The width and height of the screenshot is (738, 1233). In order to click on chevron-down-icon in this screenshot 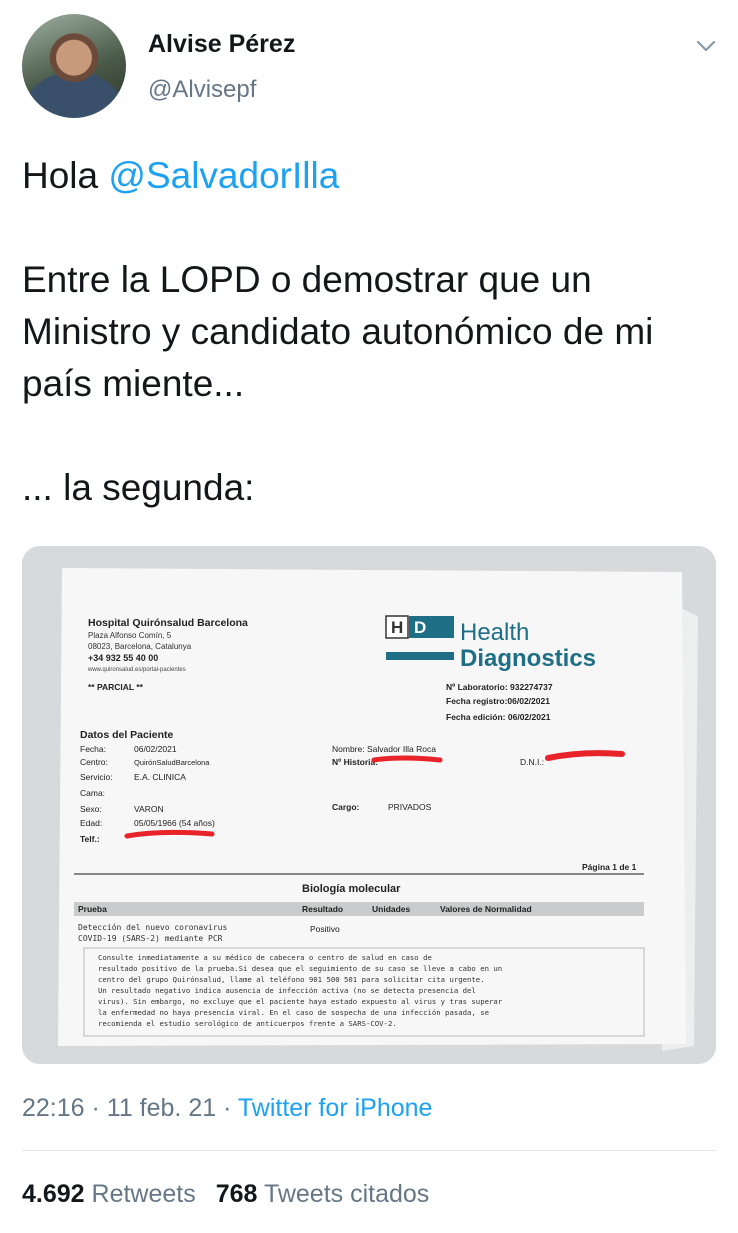, I will do `click(706, 46)`.